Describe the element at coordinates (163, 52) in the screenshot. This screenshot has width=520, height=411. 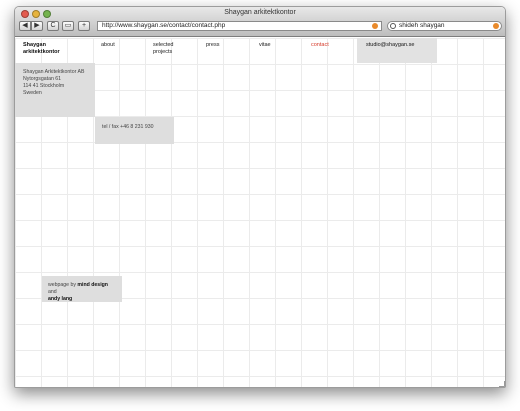
I see `nav-projects-line2: projects` at that location.